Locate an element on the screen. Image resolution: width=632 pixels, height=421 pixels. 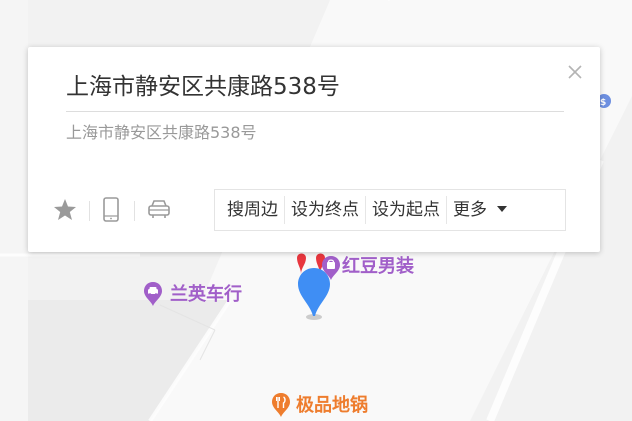
search-nearby-button: 搜周边 is located at coordinates (250, 210).